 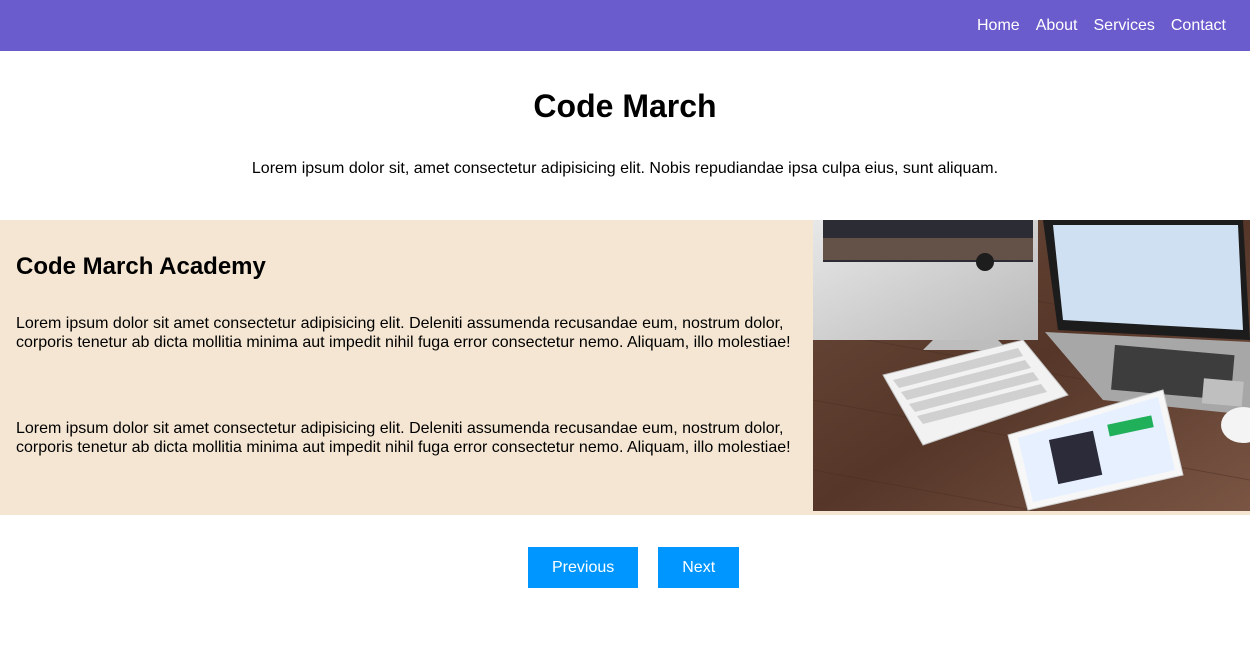 I want to click on hero-title: Code March, so click(x=625, y=106).